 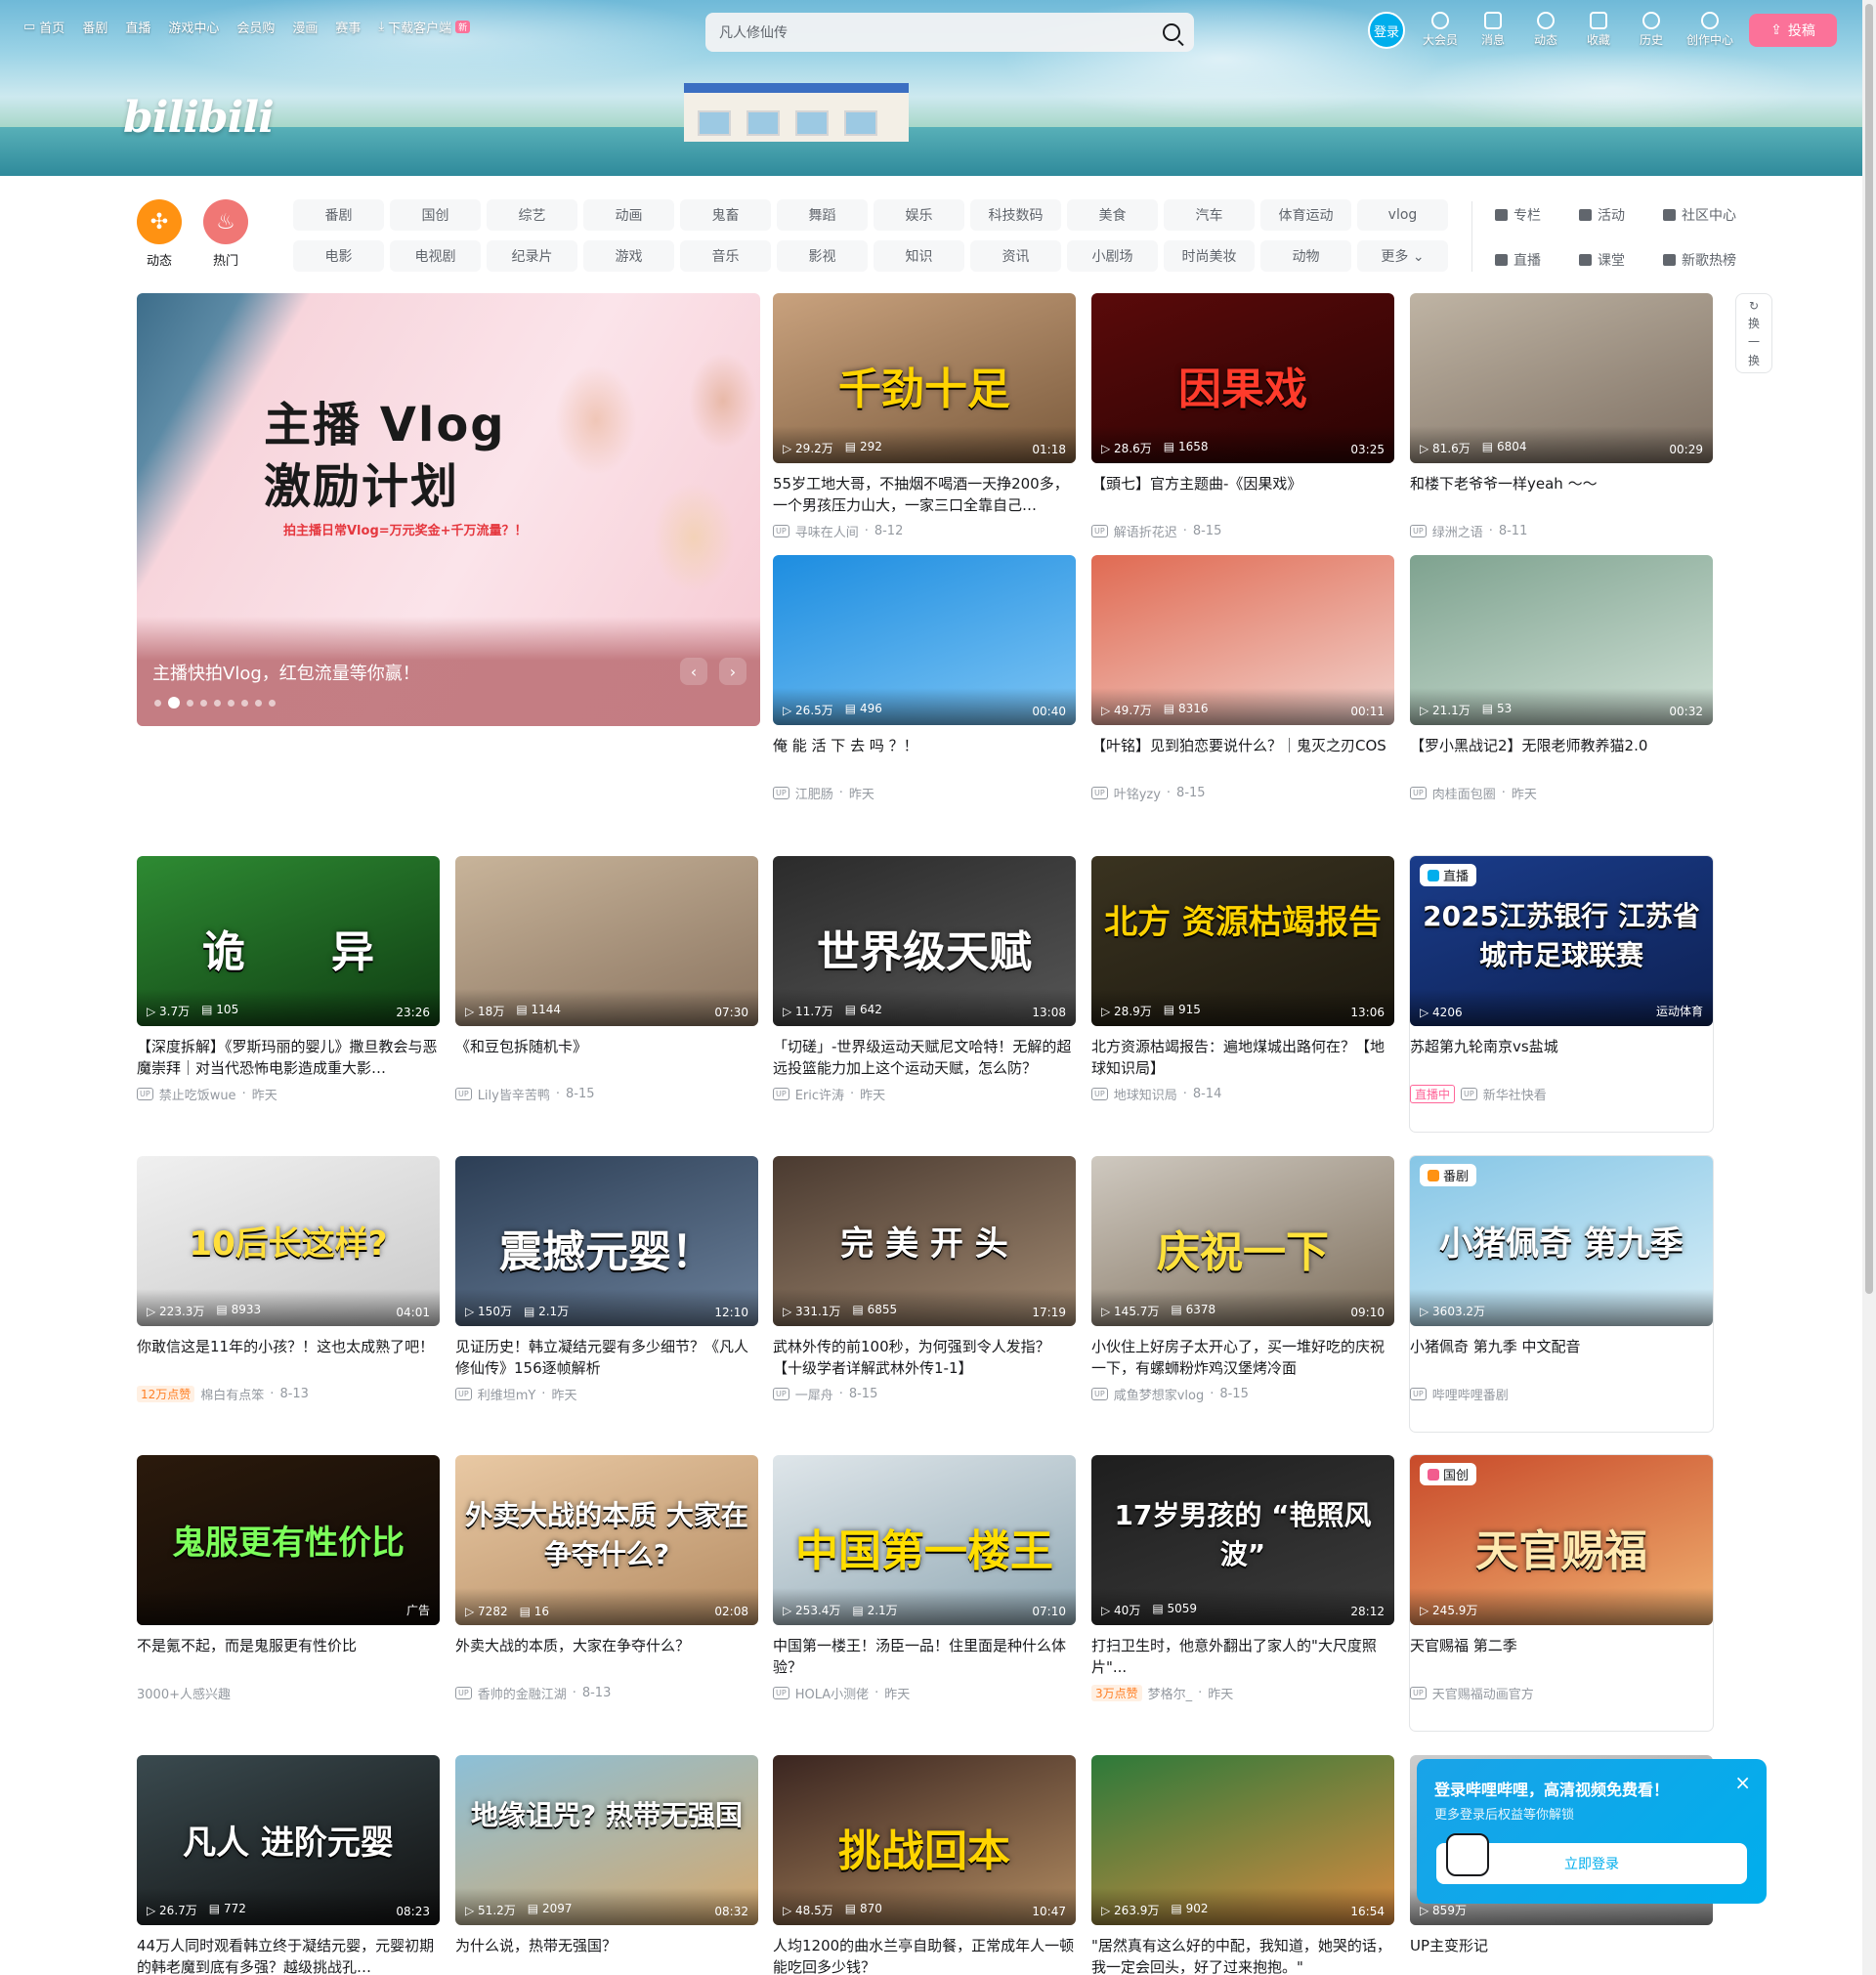 What do you see at coordinates (832, 1693) in the screenshot?
I see `uploader-name: HOLA小测佬` at bounding box center [832, 1693].